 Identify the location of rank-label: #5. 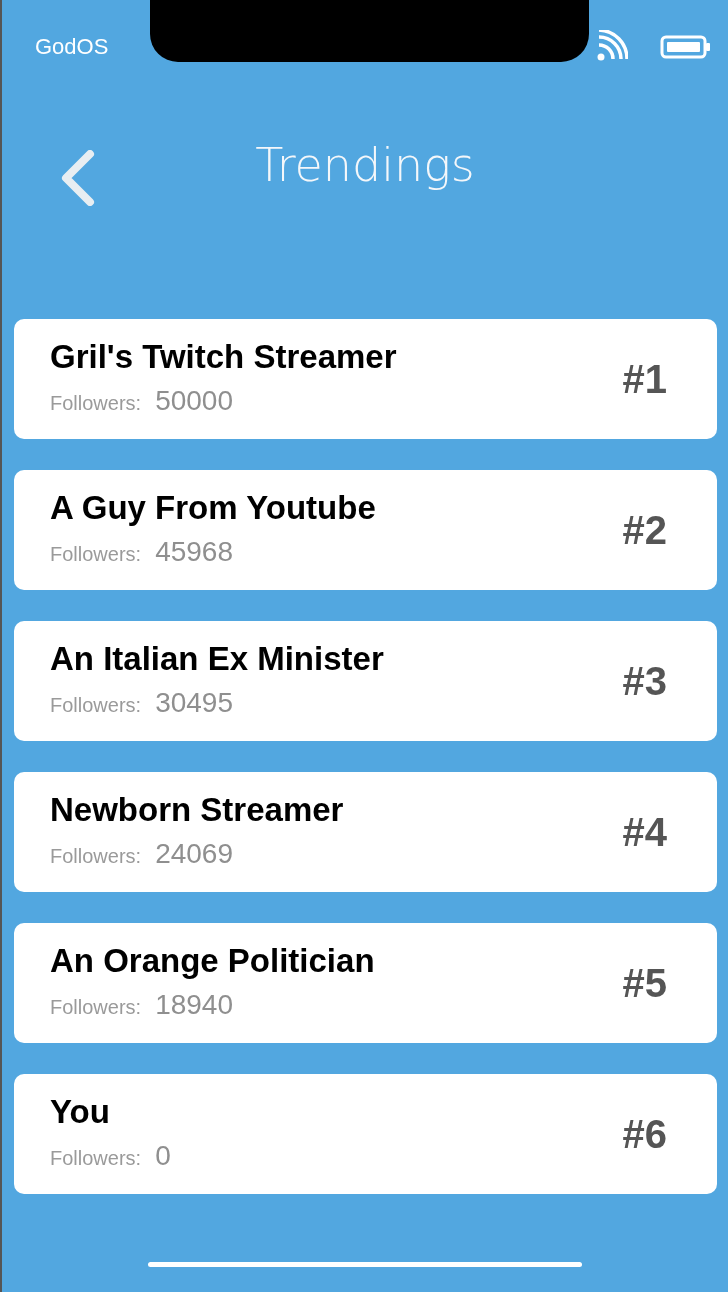
(644, 983).